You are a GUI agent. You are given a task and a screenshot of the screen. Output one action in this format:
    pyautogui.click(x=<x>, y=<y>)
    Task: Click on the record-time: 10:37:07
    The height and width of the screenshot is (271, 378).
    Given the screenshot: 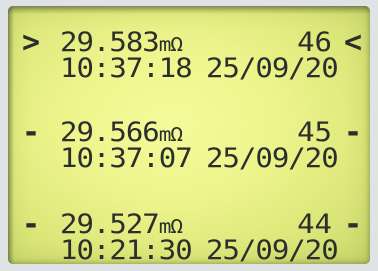 What is the action you would take?
    pyautogui.click(x=126, y=158)
    